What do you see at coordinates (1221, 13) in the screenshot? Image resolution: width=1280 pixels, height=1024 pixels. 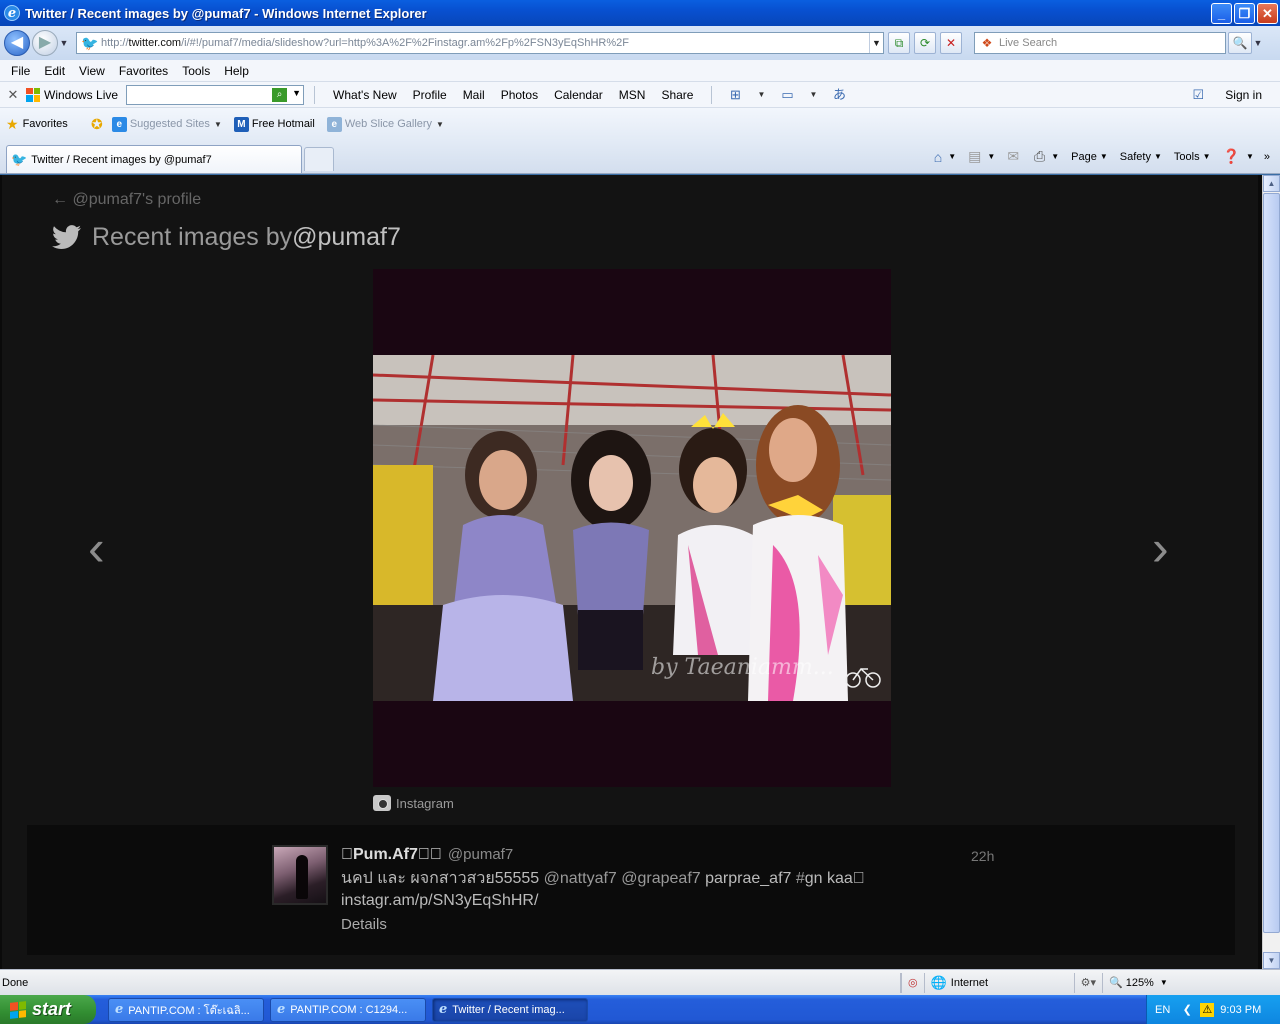 I see `minimize-button: _` at bounding box center [1221, 13].